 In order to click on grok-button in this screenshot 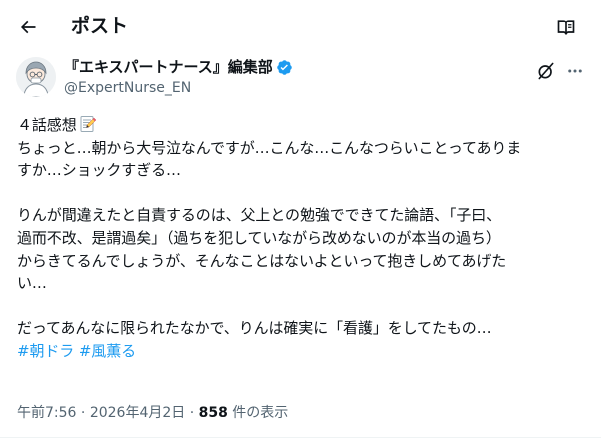, I will do `click(546, 71)`.